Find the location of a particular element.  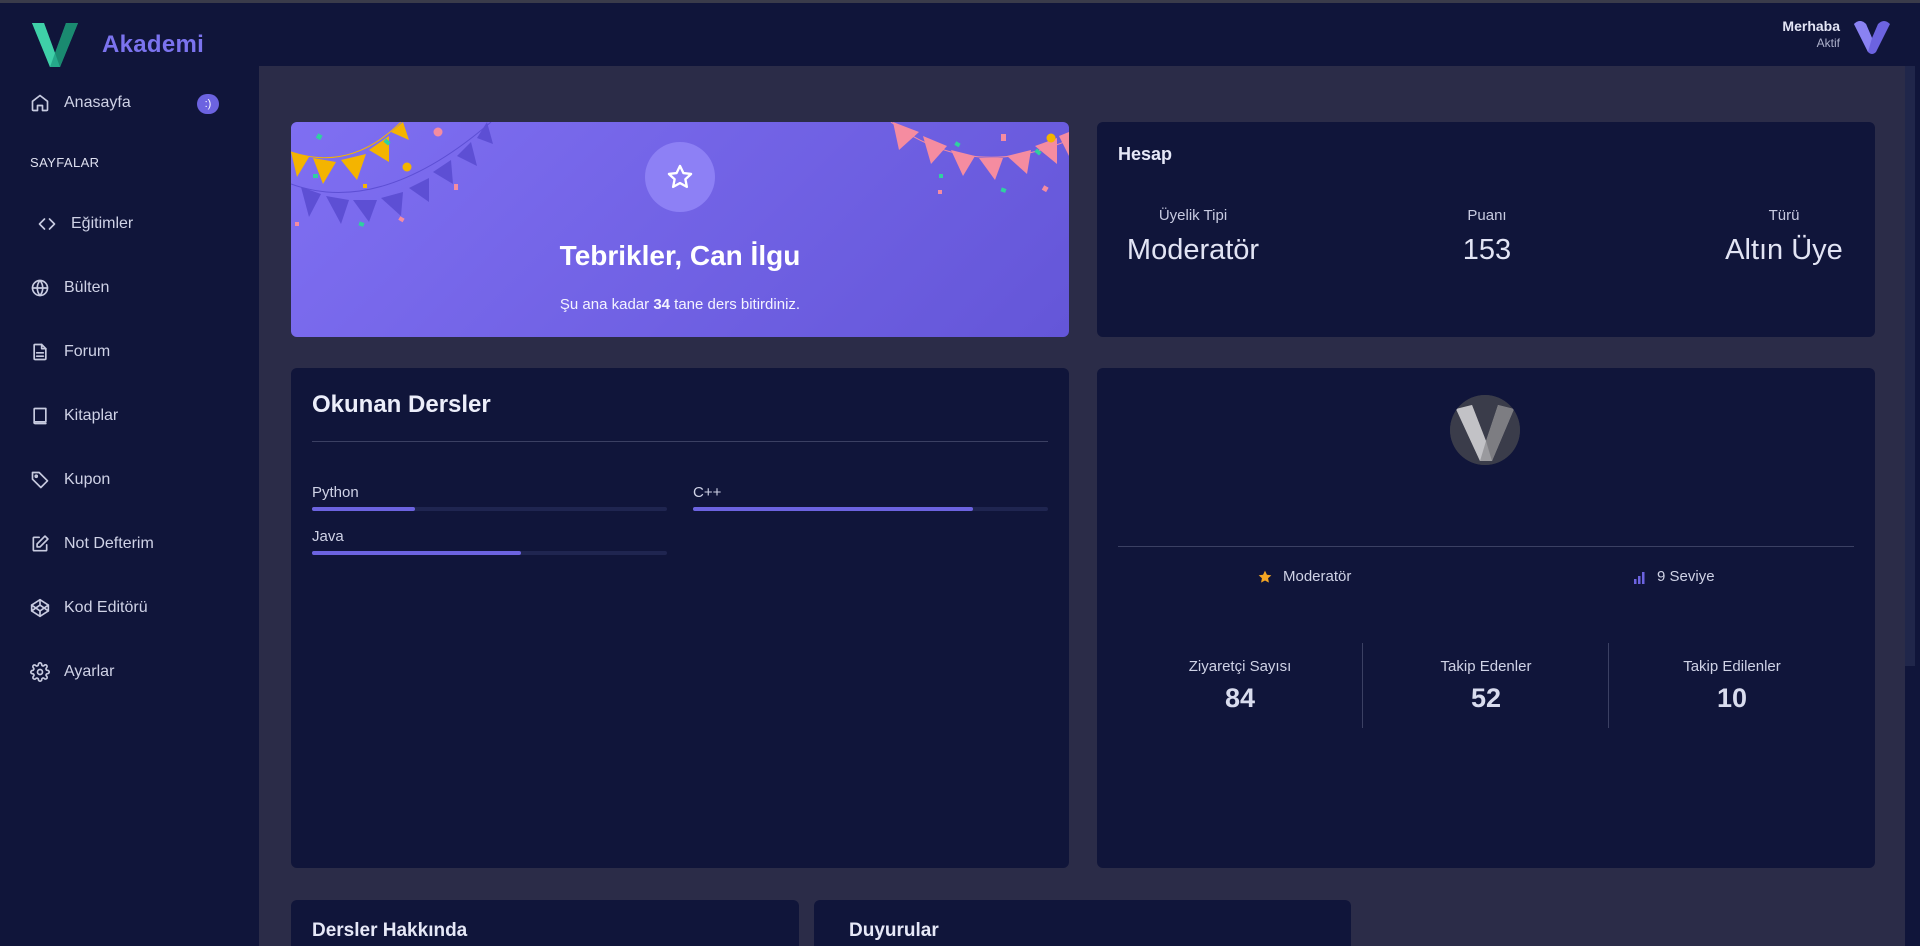

sidebar-item-label: Kod Editörü is located at coordinates (106, 607).